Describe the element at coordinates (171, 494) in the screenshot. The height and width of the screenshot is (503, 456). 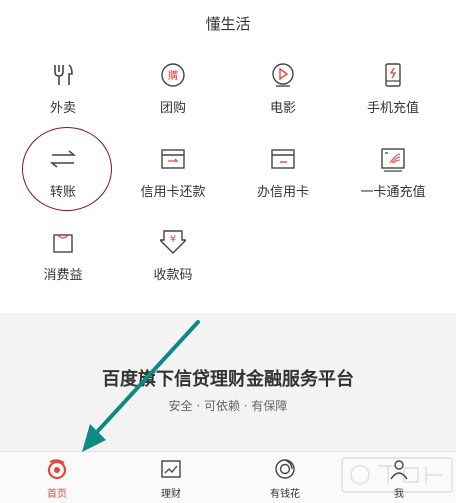
I see `tab-label: 理财` at that location.